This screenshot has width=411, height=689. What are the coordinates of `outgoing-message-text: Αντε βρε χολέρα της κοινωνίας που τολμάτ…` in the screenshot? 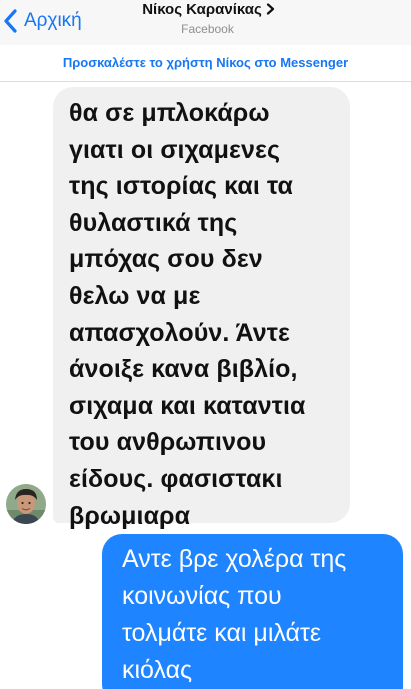 It's located at (234, 614).